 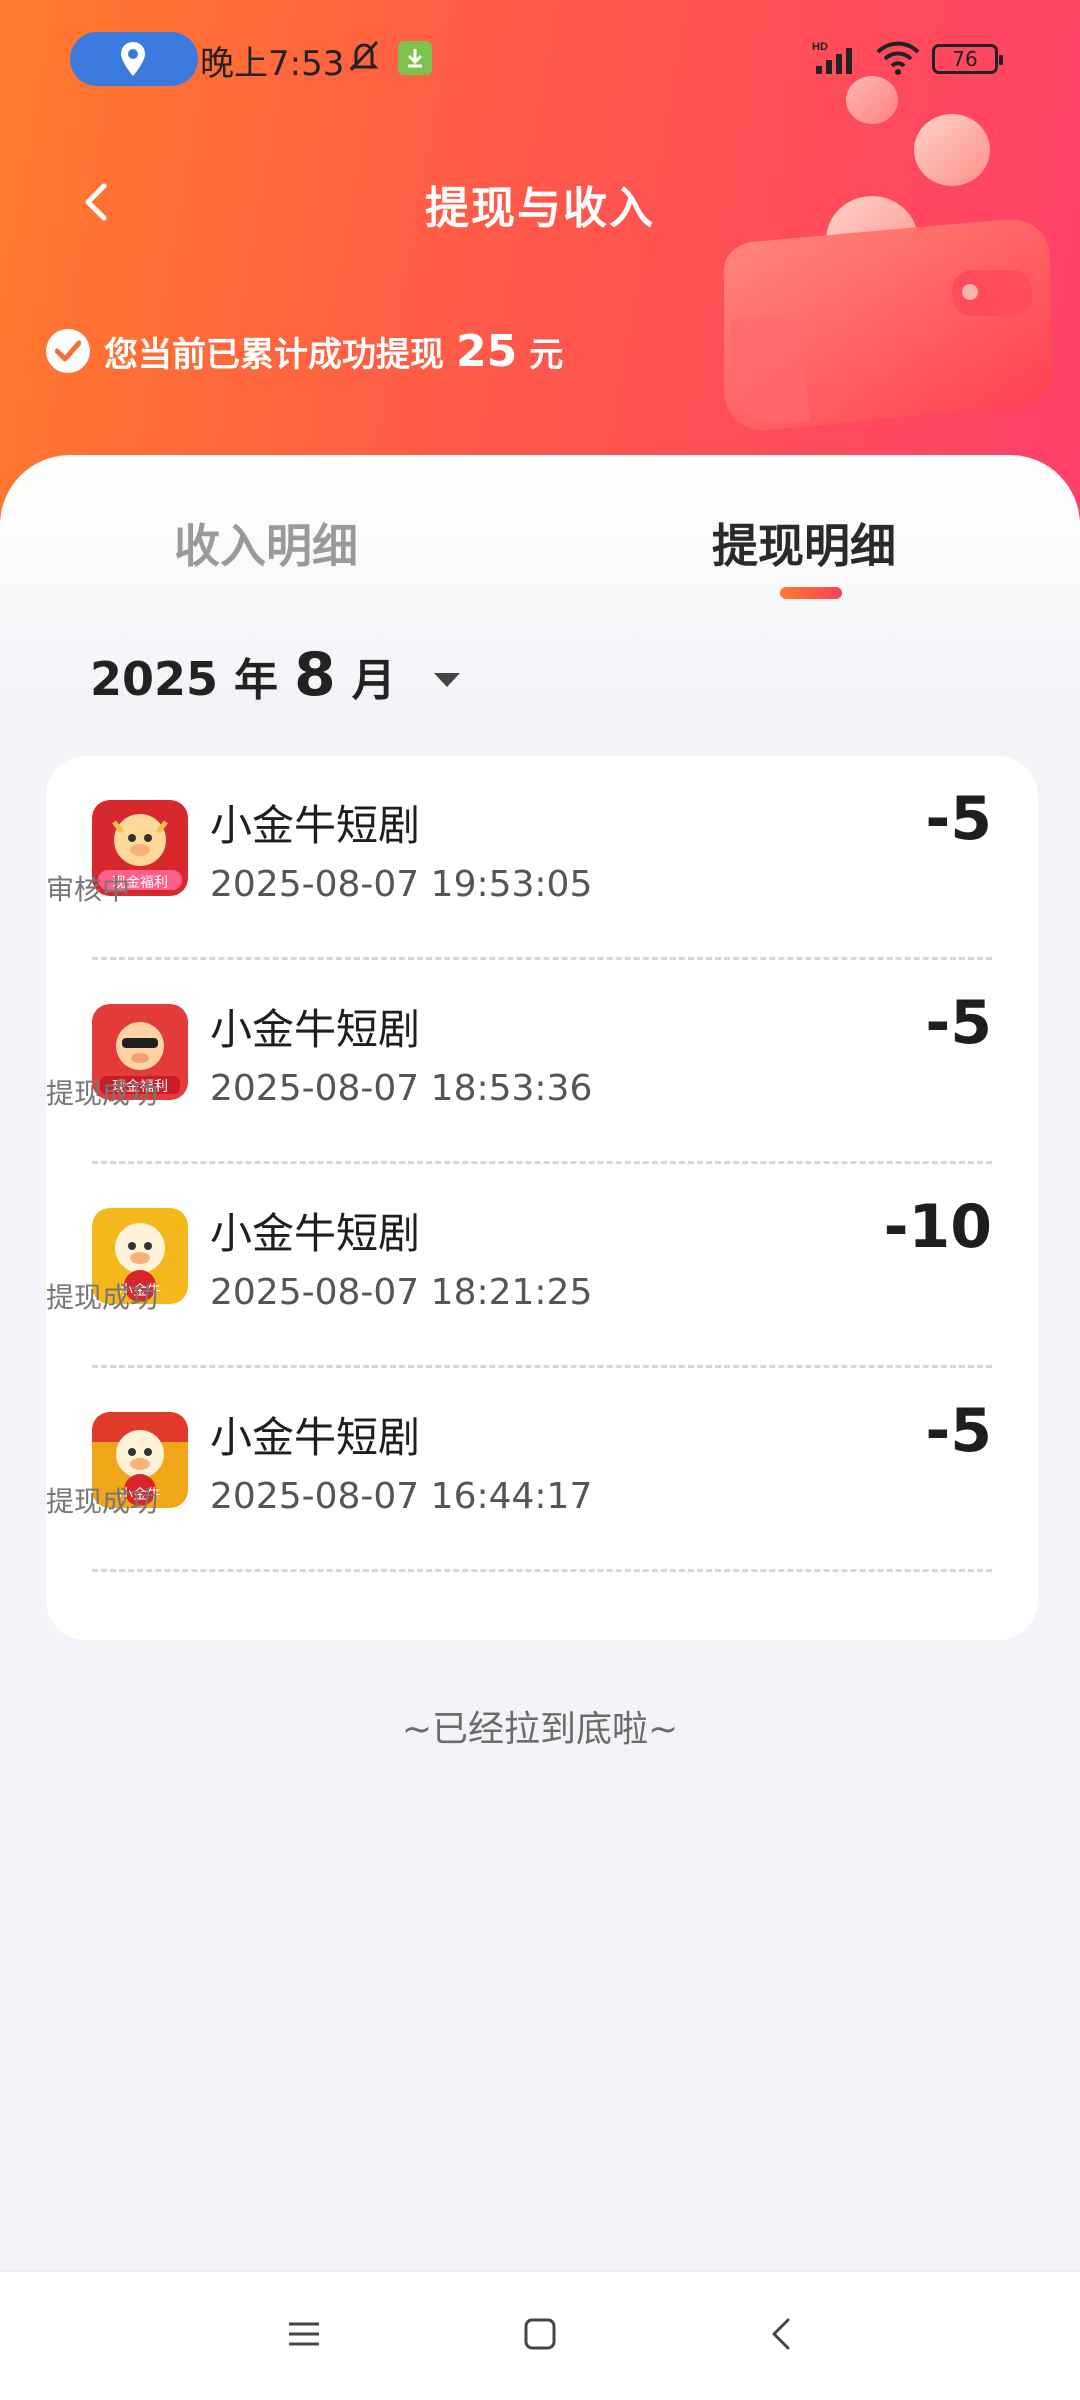 I want to click on record-row: 小金牛 小金牛短剧 2025-08-07 16:44:17 -5 提现成功, so click(x=542, y=1470).